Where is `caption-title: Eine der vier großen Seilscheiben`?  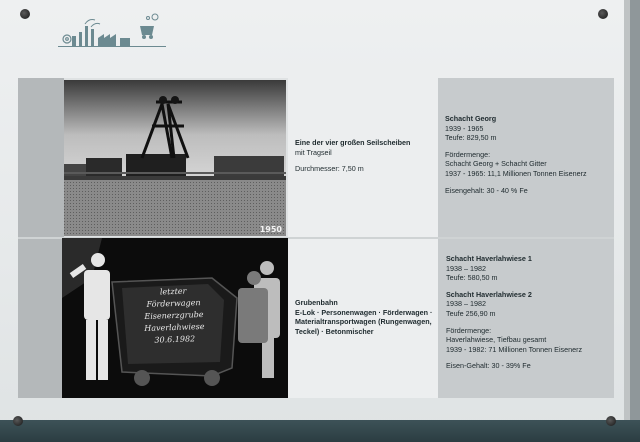
caption-title: Eine der vier großen Seilscheiben is located at coordinates (353, 142).